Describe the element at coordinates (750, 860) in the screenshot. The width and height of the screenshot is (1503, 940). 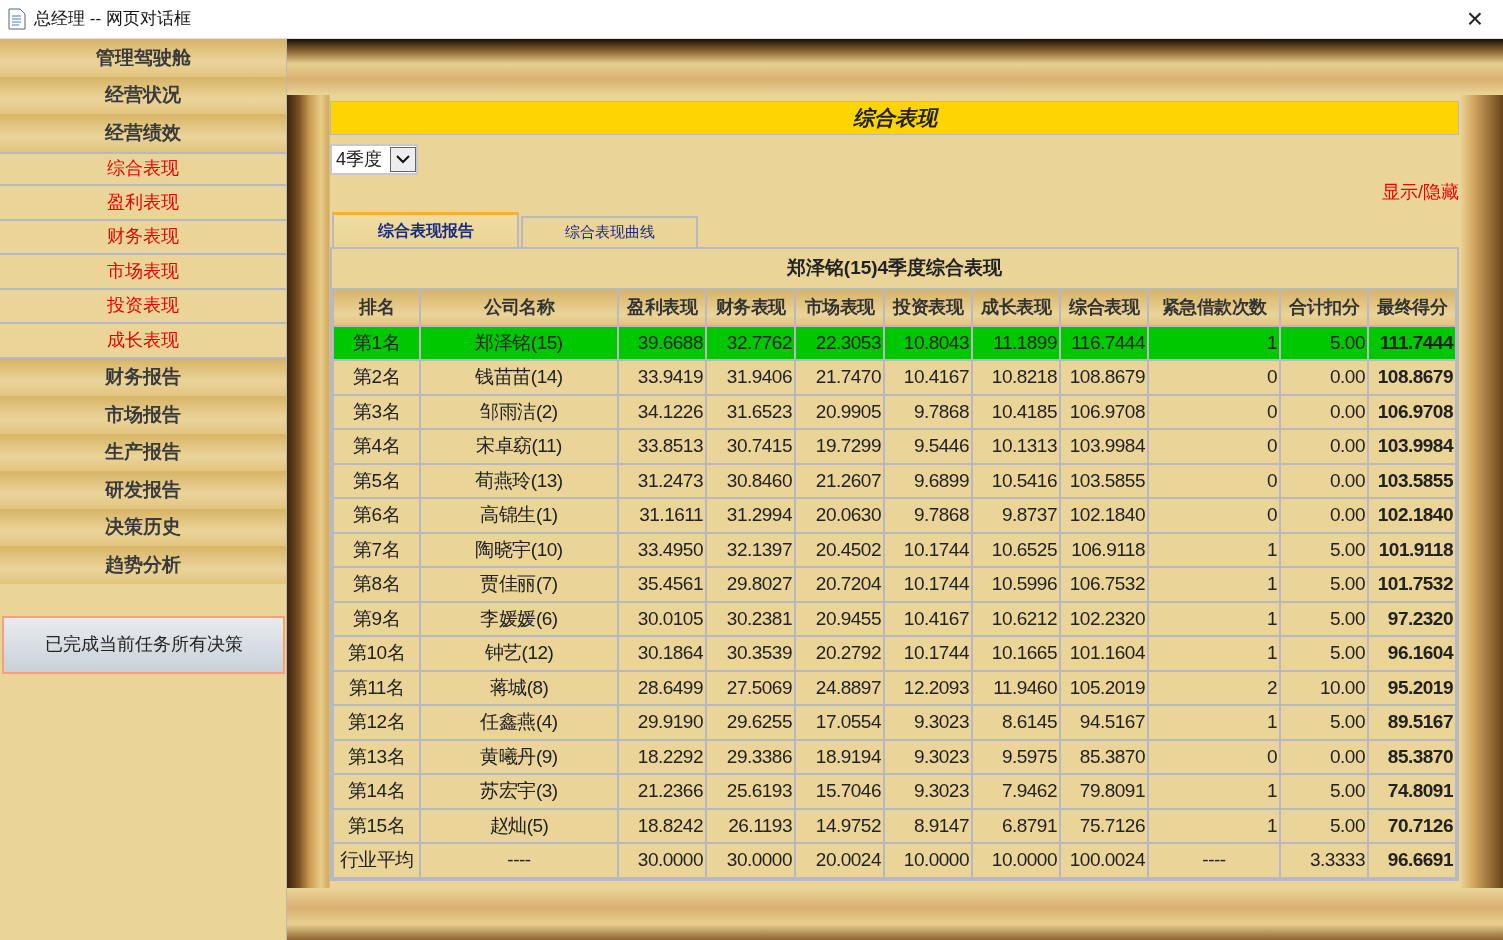
I see `table-cell: 30.0000` at that location.